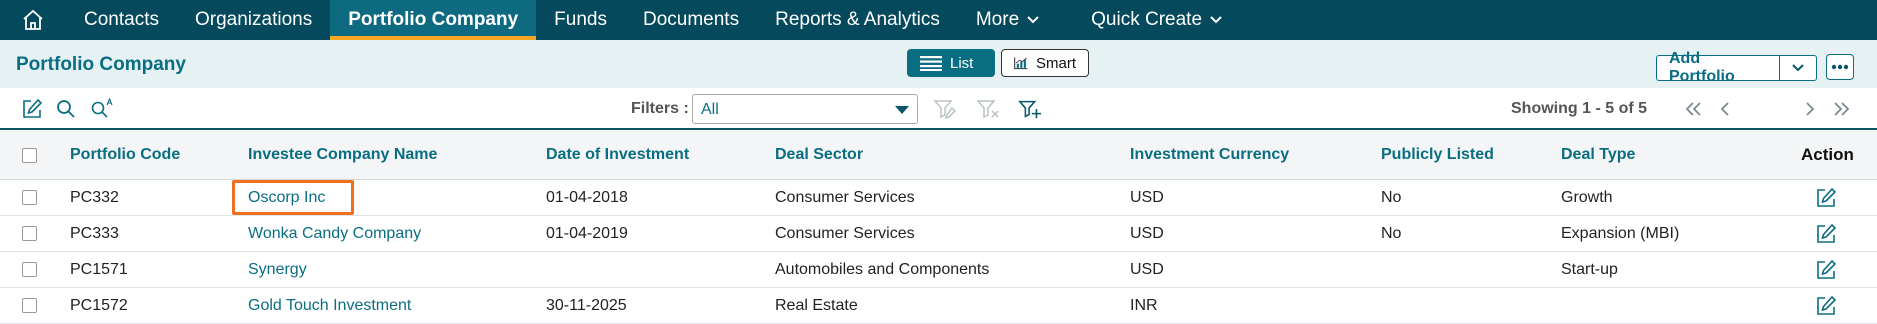 The image size is (1877, 324). I want to click on view-toggle: List Smart, so click(998, 63).